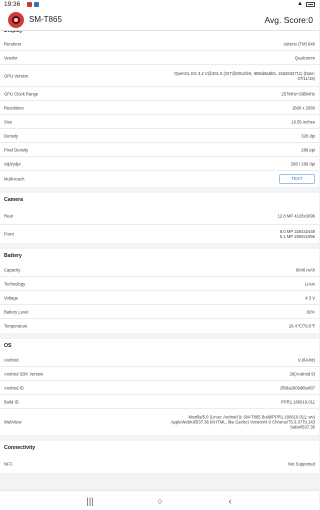  Describe the element at coordinates (159, 464) in the screenshot. I see `info-row: NFC Not Supported` at that location.